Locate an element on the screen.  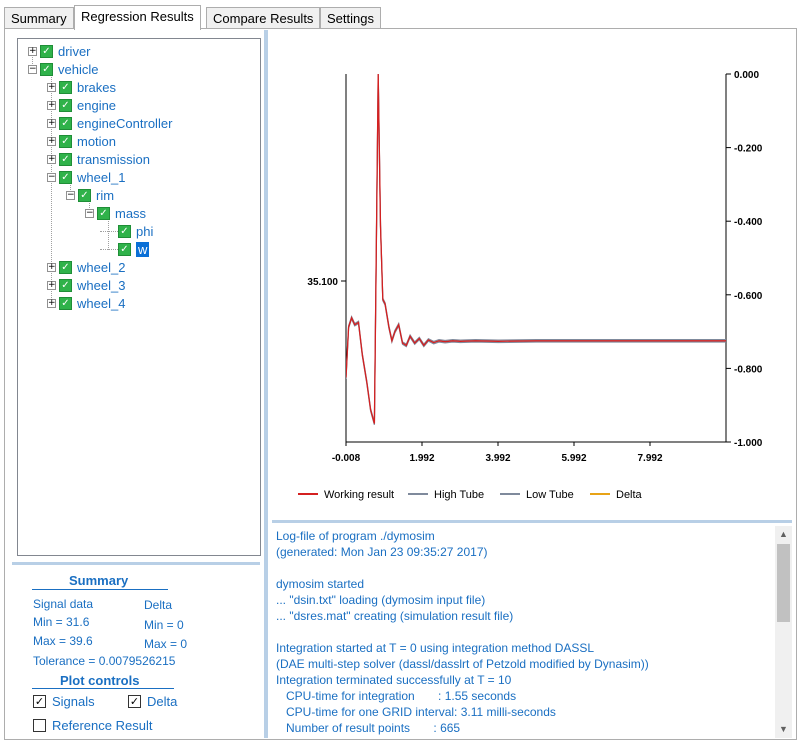
tree-node-enginecontroller: + ✓ engineController is located at coordinates (109, 123).